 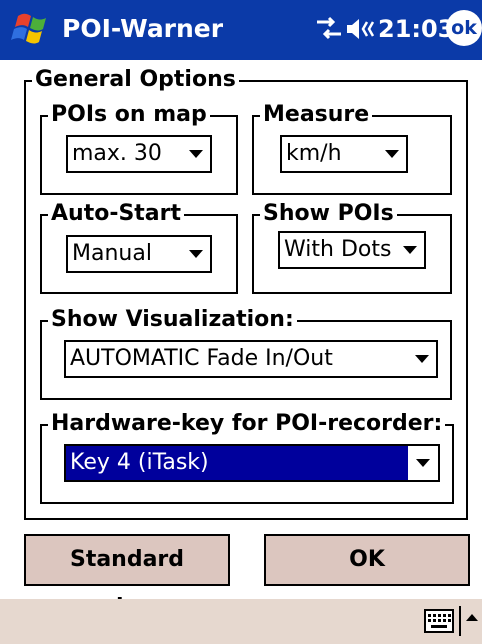 What do you see at coordinates (129, 115) in the screenshot?
I see `pois-on-map-legend: POIs on map` at bounding box center [129, 115].